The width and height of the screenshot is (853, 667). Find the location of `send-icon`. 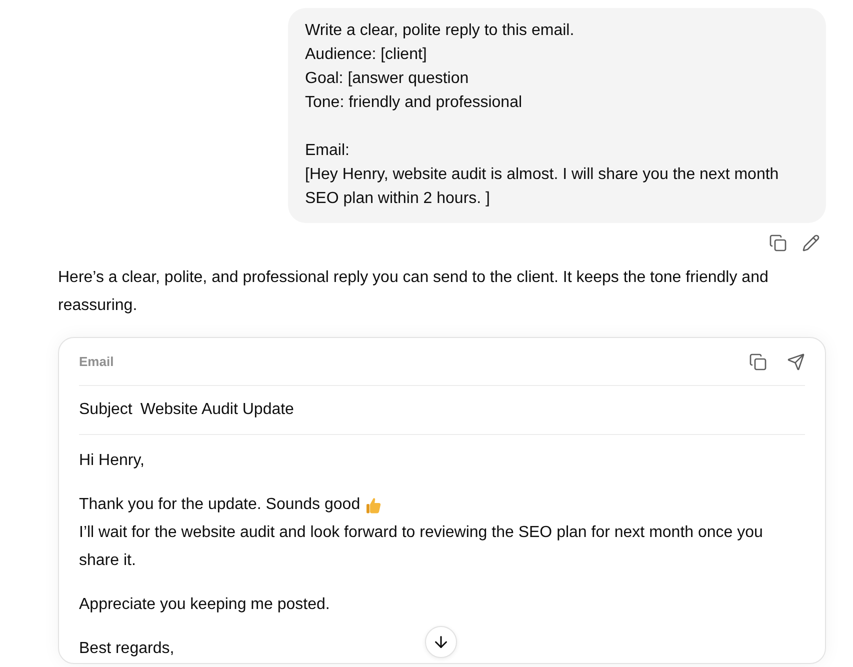

send-icon is located at coordinates (795, 361).